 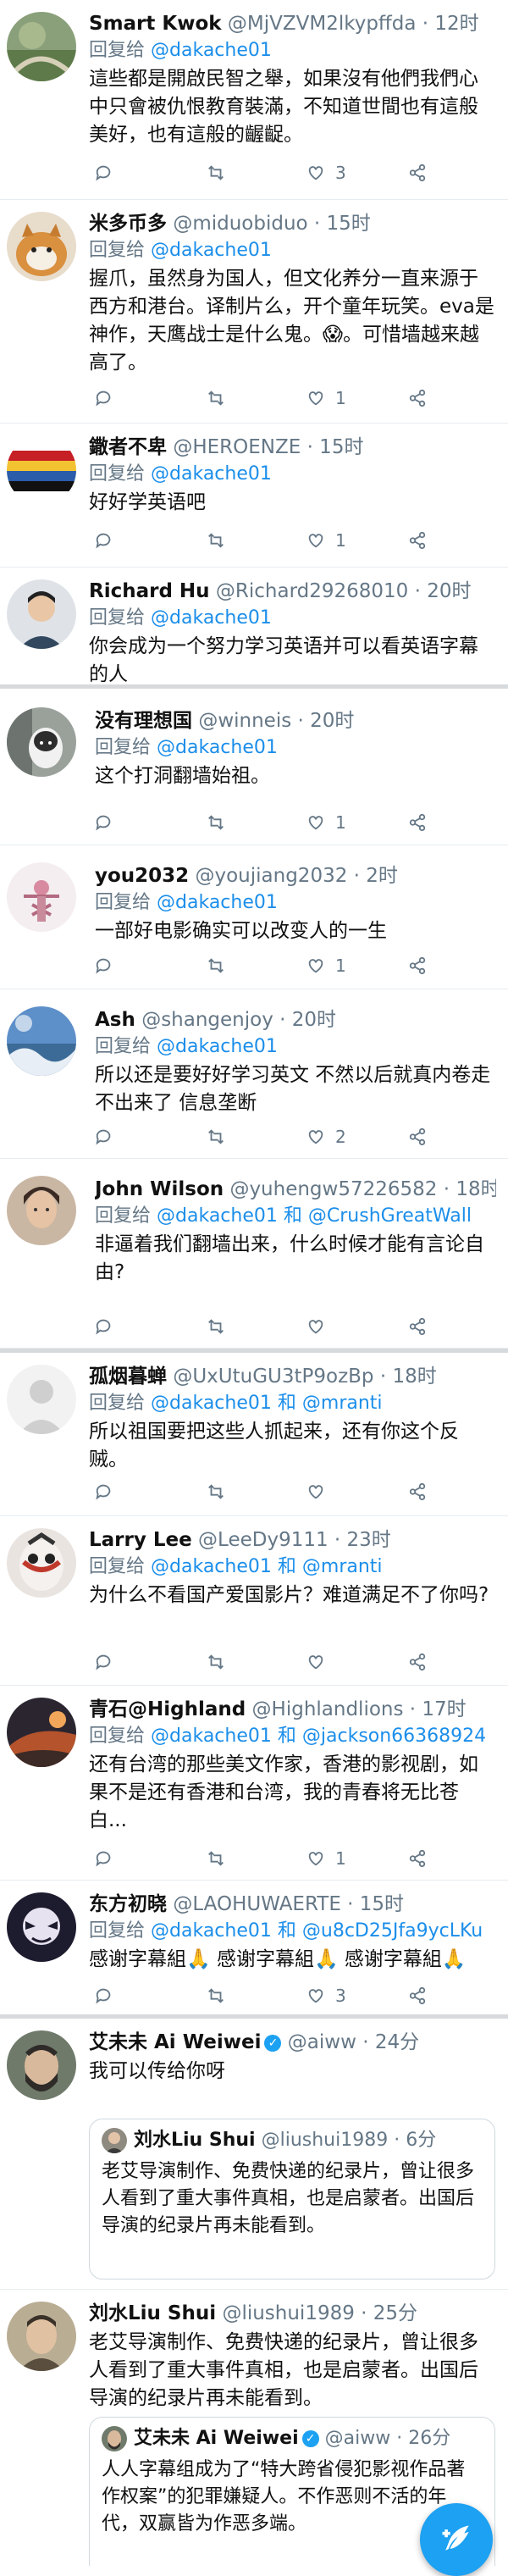 I want to click on compose-tweet-button, so click(x=456, y=2539).